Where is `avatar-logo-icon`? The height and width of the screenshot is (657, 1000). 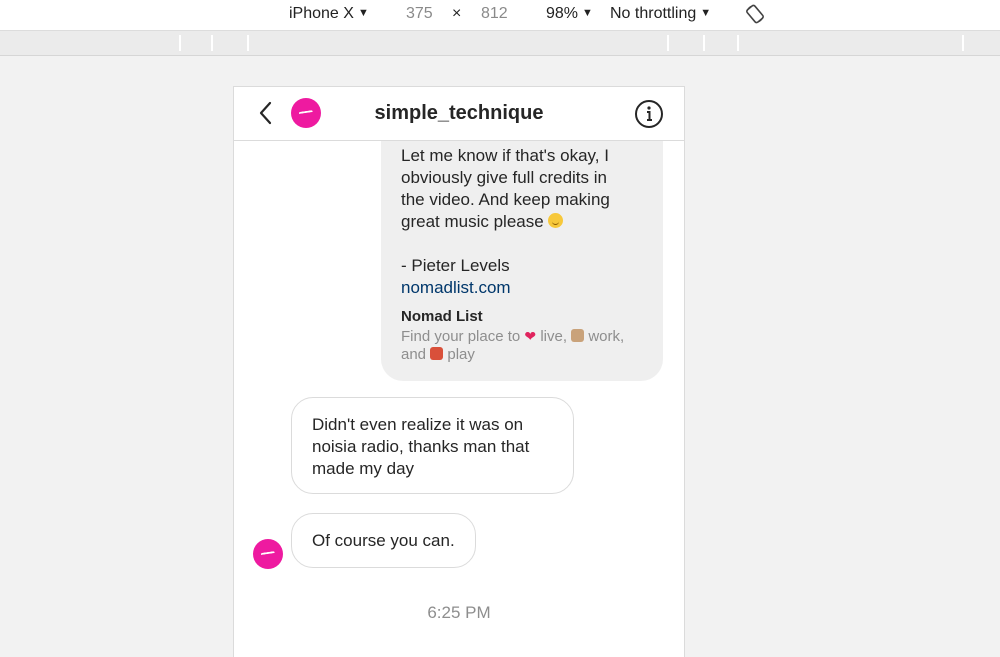 avatar-logo-icon is located at coordinates (268, 555).